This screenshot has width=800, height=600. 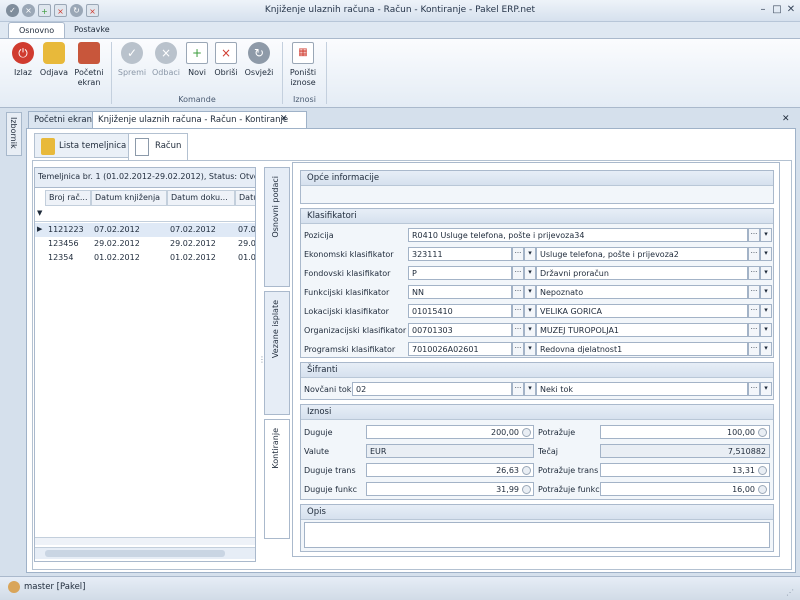 What do you see at coordinates (132, 67) in the screenshot?
I see `spremi-button: ✓ Spremi` at bounding box center [132, 67].